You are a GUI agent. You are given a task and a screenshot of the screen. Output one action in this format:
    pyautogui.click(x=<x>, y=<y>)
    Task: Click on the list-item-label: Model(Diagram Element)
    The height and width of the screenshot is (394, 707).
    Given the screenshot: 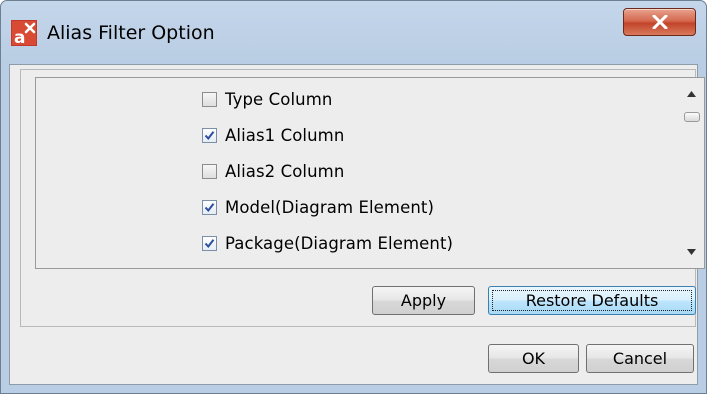 What is the action you would take?
    pyautogui.click(x=330, y=207)
    